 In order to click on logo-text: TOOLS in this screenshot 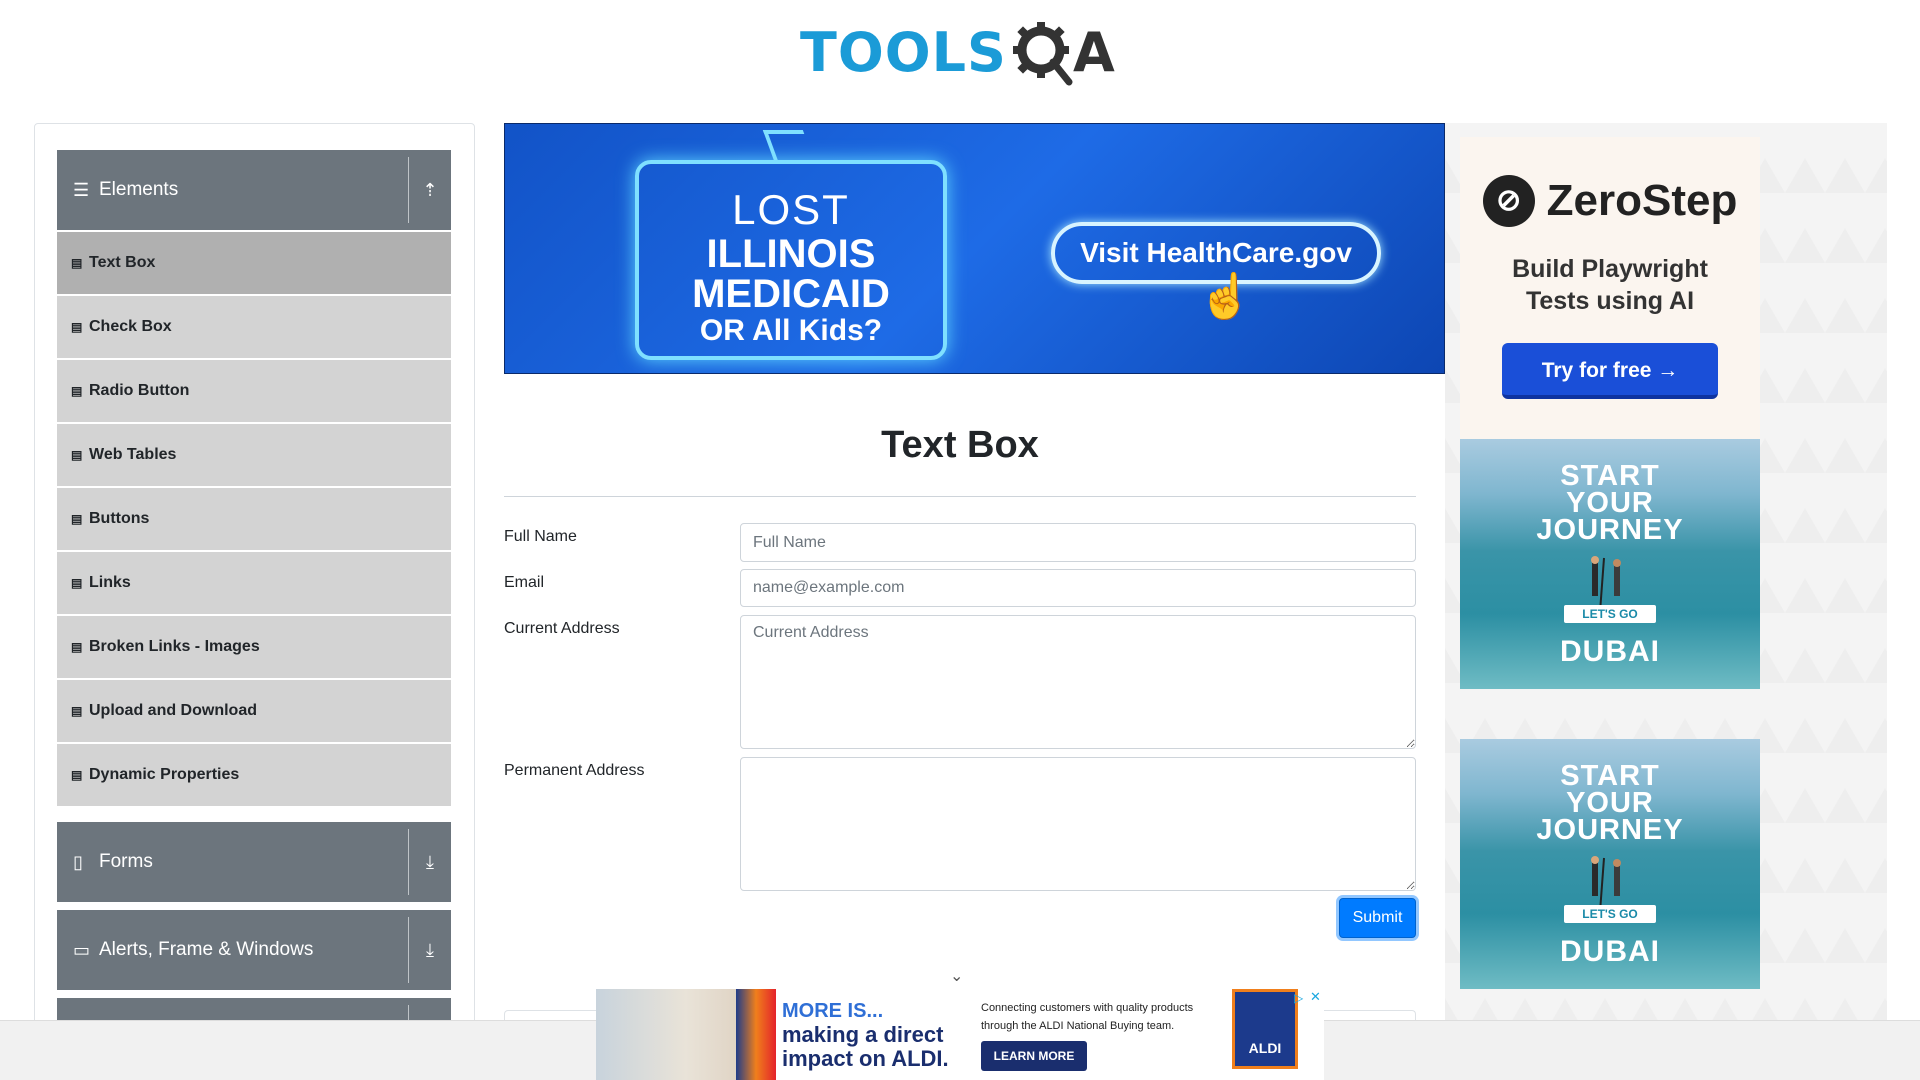, I will do `click(903, 52)`.